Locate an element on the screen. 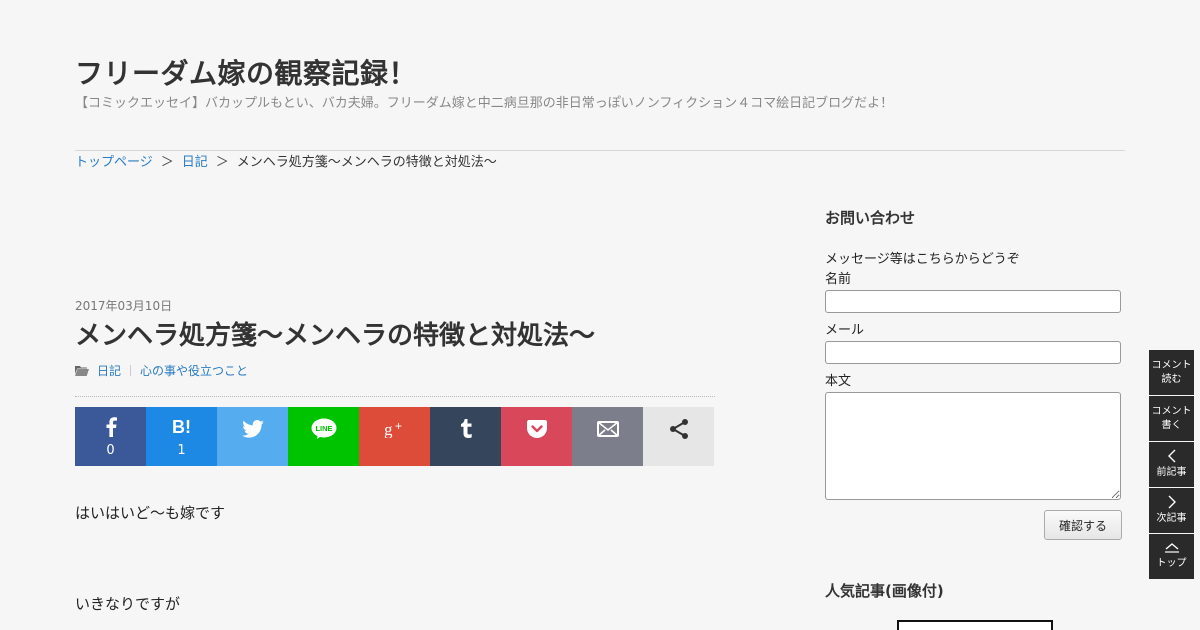 This screenshot has height=630, width=1200. post-title: メンヘラ処方箋～メンヘラの特徴と対処法～ is located at coordinates (335, 336).